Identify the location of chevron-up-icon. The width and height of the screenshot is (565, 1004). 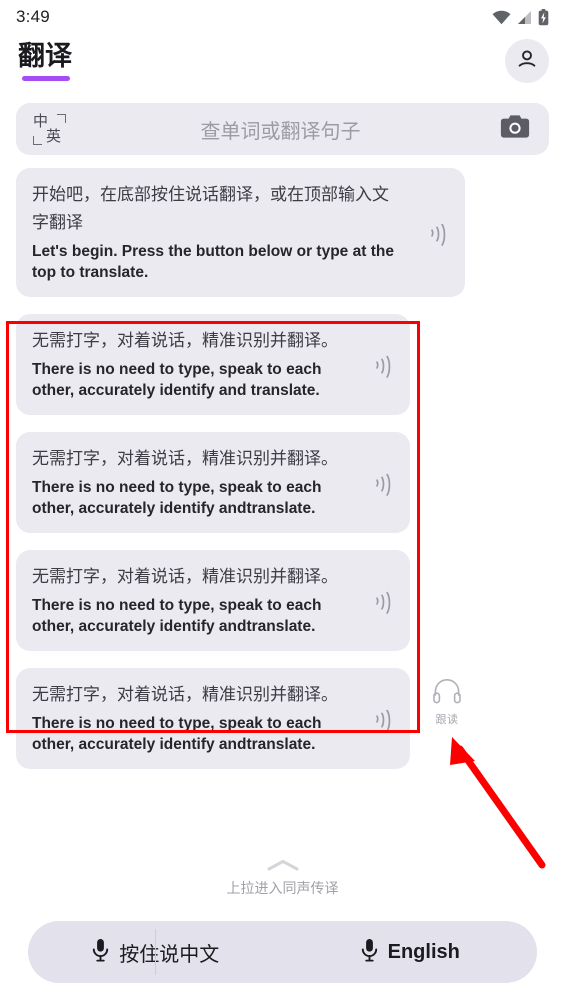
(283, 867).